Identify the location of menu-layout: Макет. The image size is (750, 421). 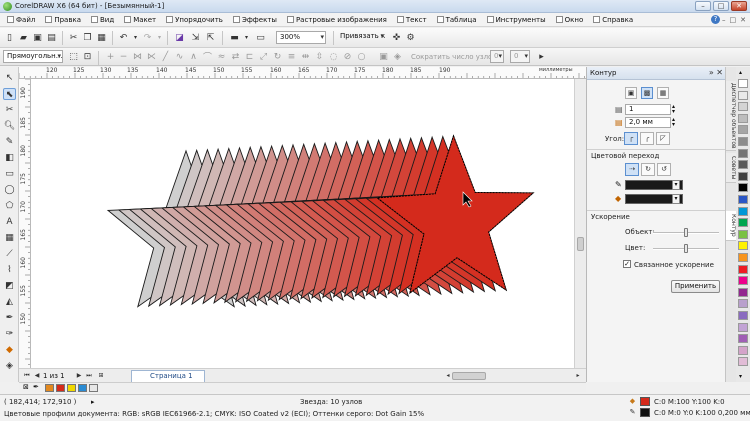
(140, 20).